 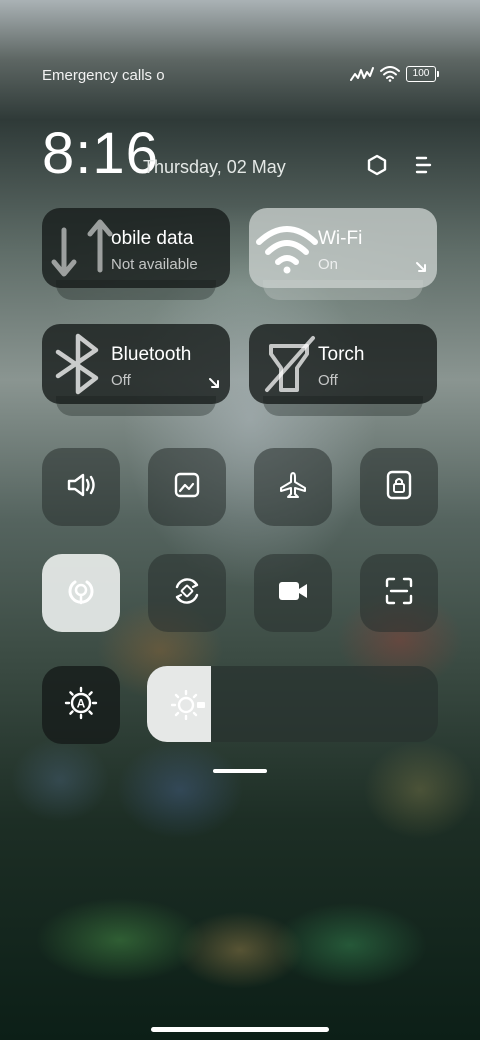 I want to click on auto-brightness-toggle: A, so click(x=81, y=705).